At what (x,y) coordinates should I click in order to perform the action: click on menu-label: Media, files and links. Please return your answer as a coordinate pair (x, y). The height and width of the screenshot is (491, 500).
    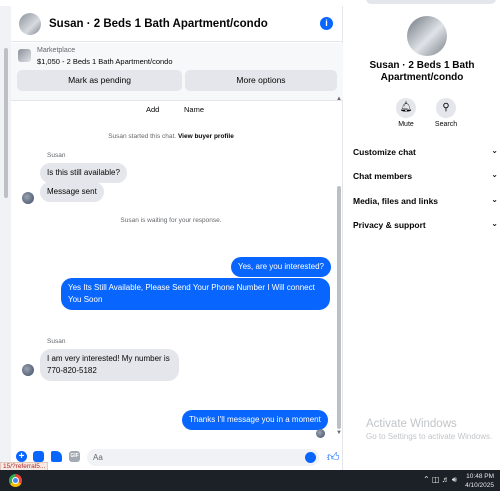
    Looking at the image, I should click on (396, 201).